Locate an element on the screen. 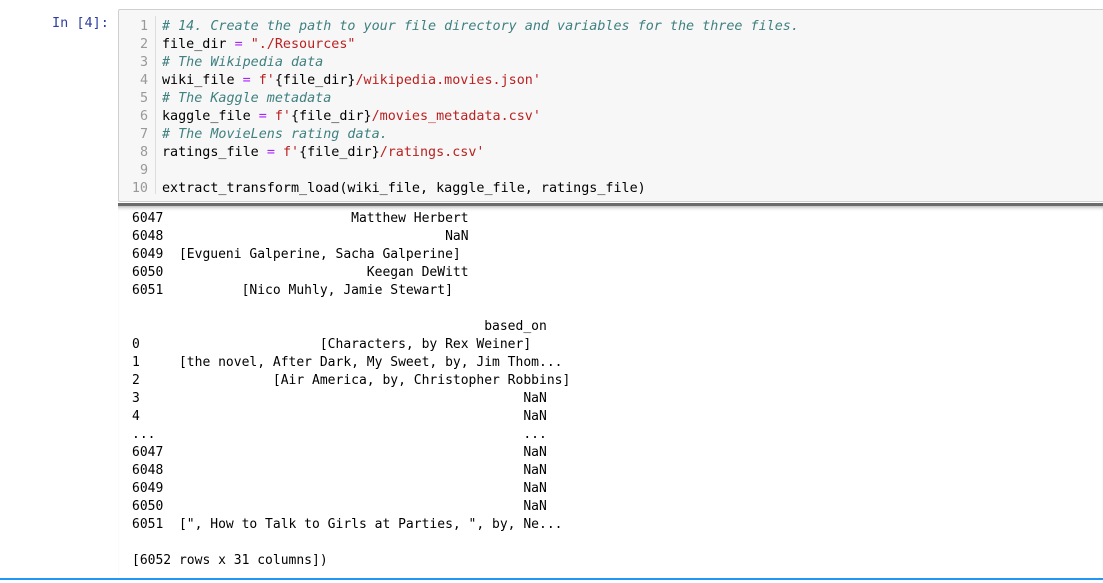 Image resolution: width=1103 pixels, height=583 pixels. code-text: ratings_file = f'{file_dir}/ratings.csv' is located at coordinates (323, 153).